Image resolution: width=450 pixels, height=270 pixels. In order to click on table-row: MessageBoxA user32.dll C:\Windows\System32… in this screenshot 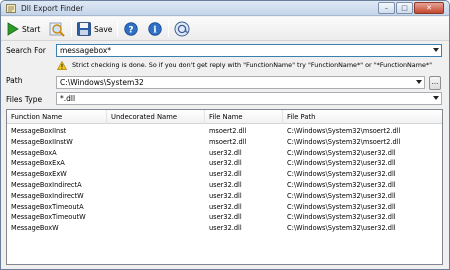, I will do `click(224, 153)`.